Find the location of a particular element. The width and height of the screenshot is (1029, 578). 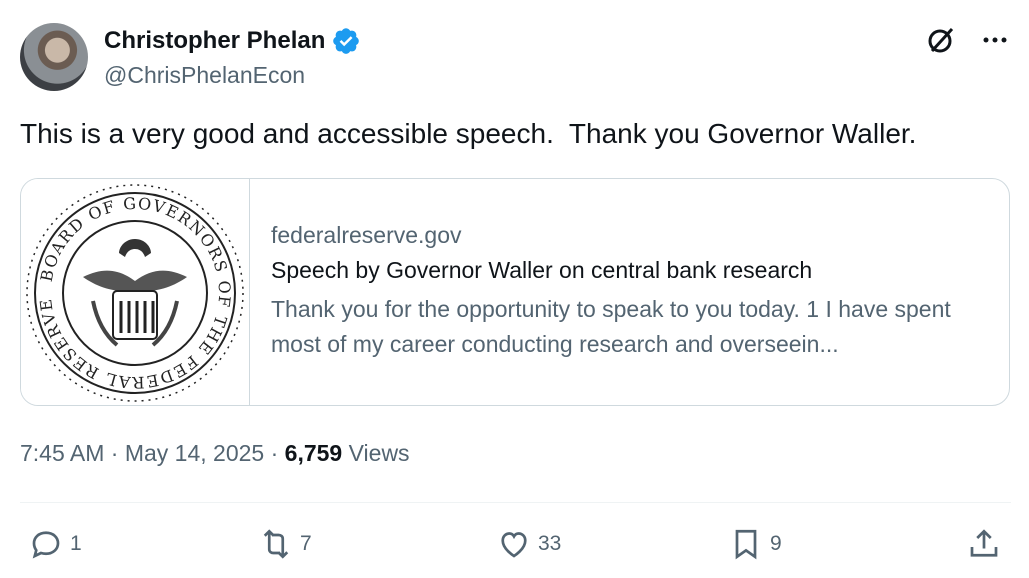

more-icon is located at coordinates (995, 40).